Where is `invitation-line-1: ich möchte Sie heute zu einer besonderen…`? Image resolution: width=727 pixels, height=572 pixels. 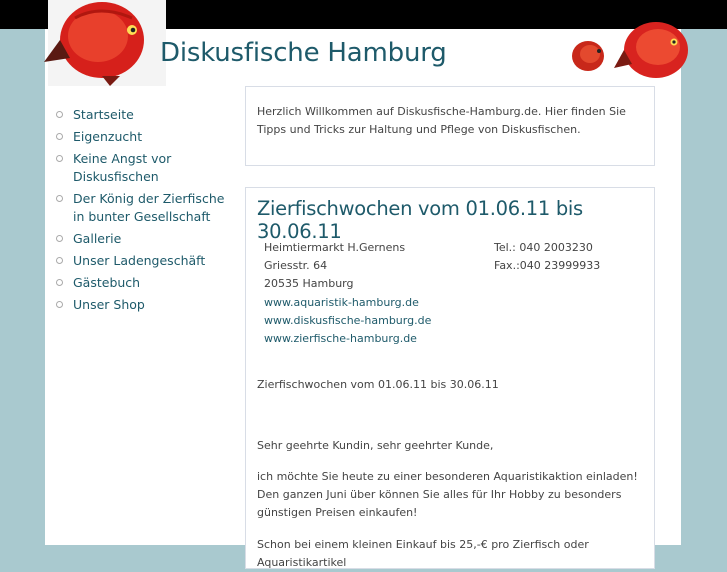
invitation-line-1: ich möchte Sie heute zu einer besonderen… is located at coordinates (447, 476).